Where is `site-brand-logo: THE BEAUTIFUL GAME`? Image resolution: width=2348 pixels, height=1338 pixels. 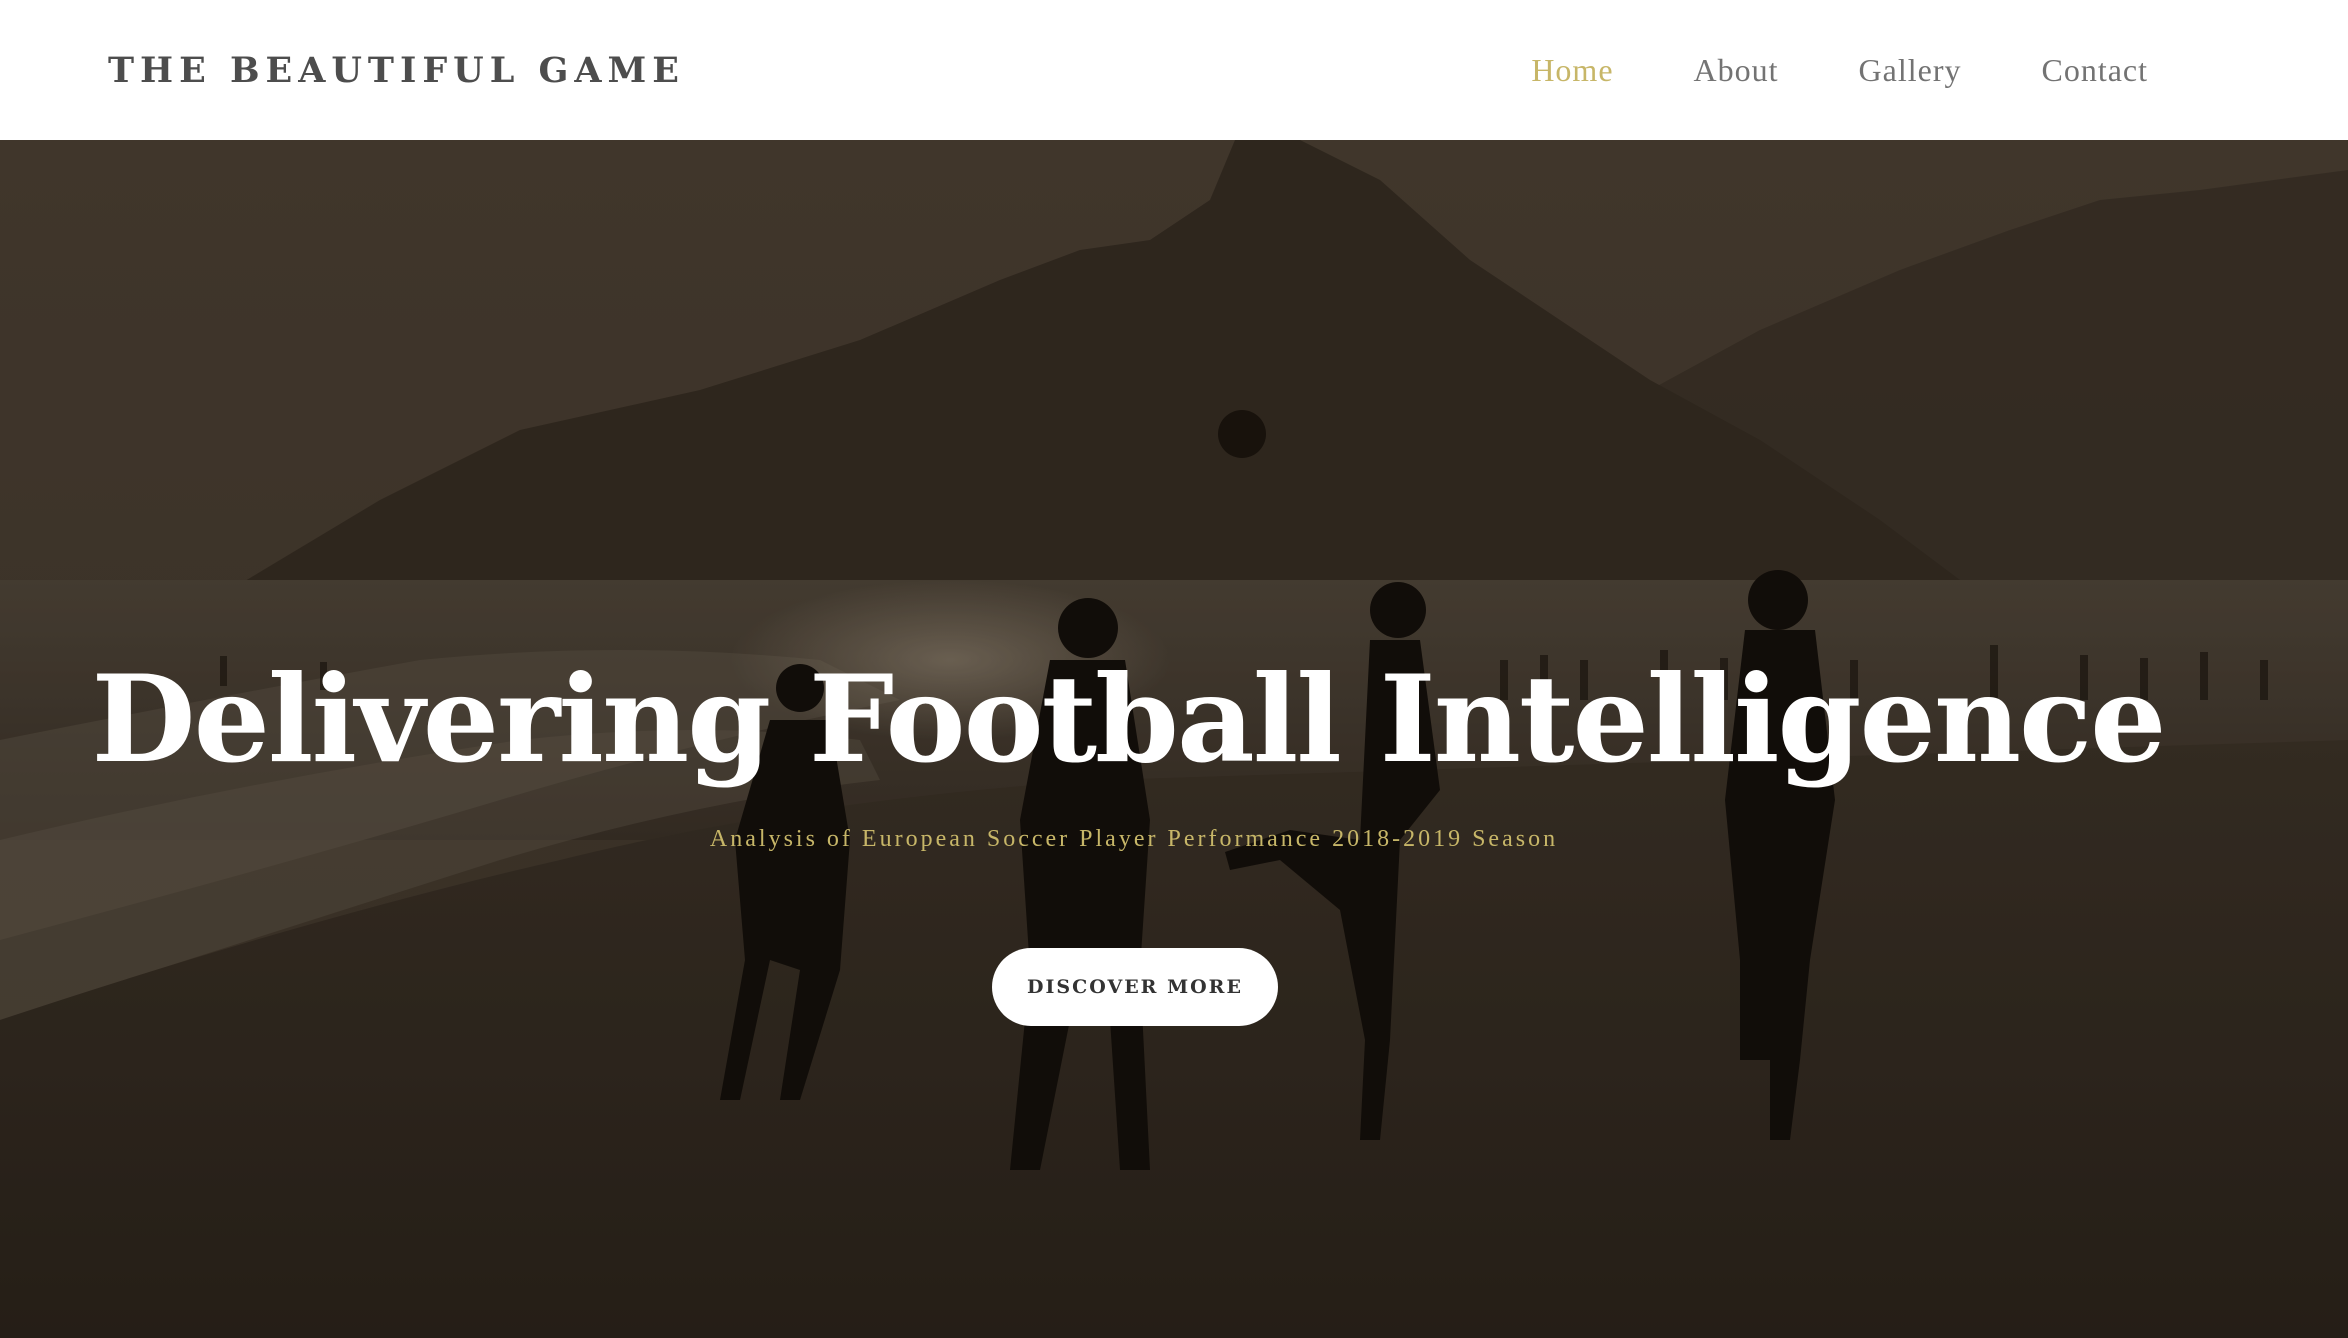 site-brand-logo: THE BEAUTIFUL GAME is located at coordinates (396, 70).